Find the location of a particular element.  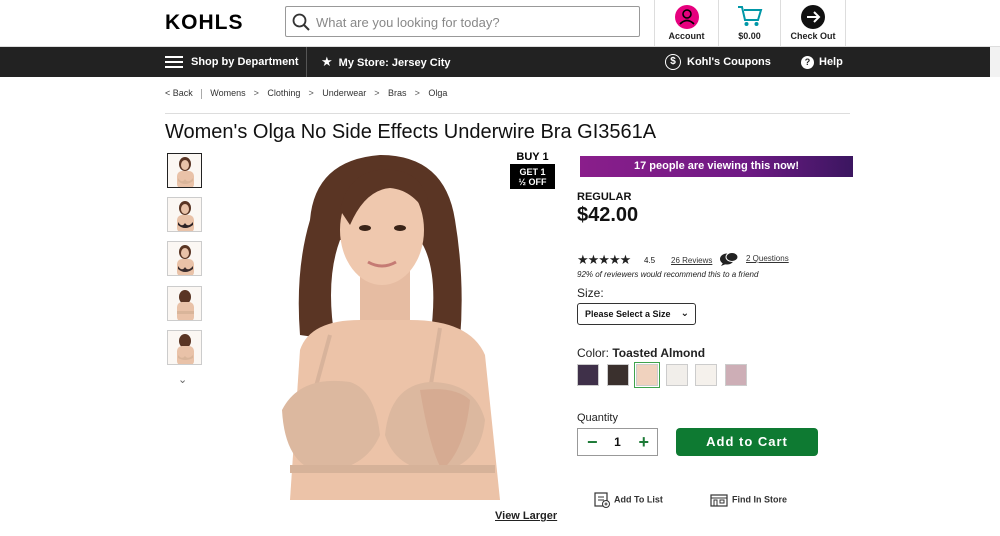

search-box is located at coordinates (462, 21).